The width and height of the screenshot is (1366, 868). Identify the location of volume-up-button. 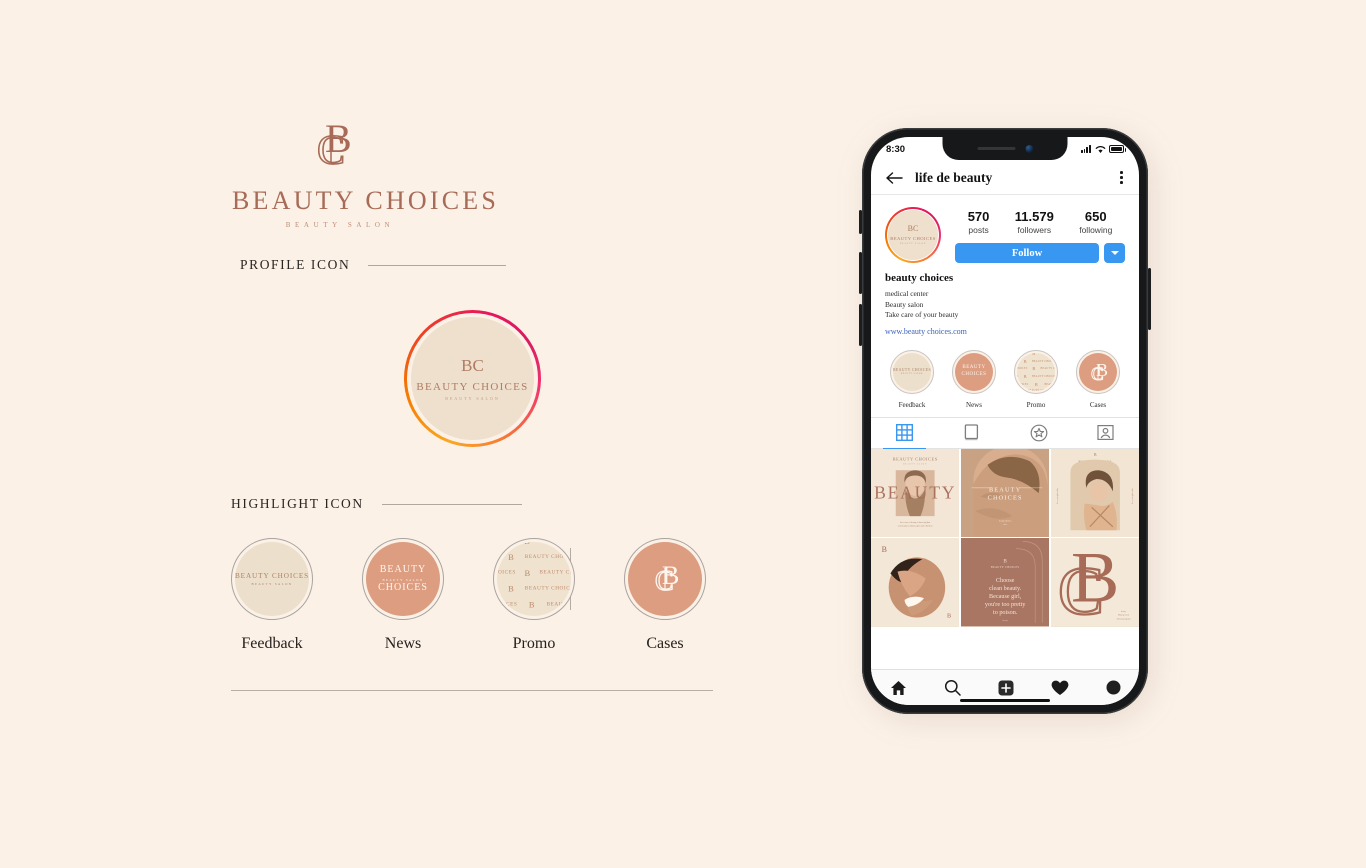
(860, 273).